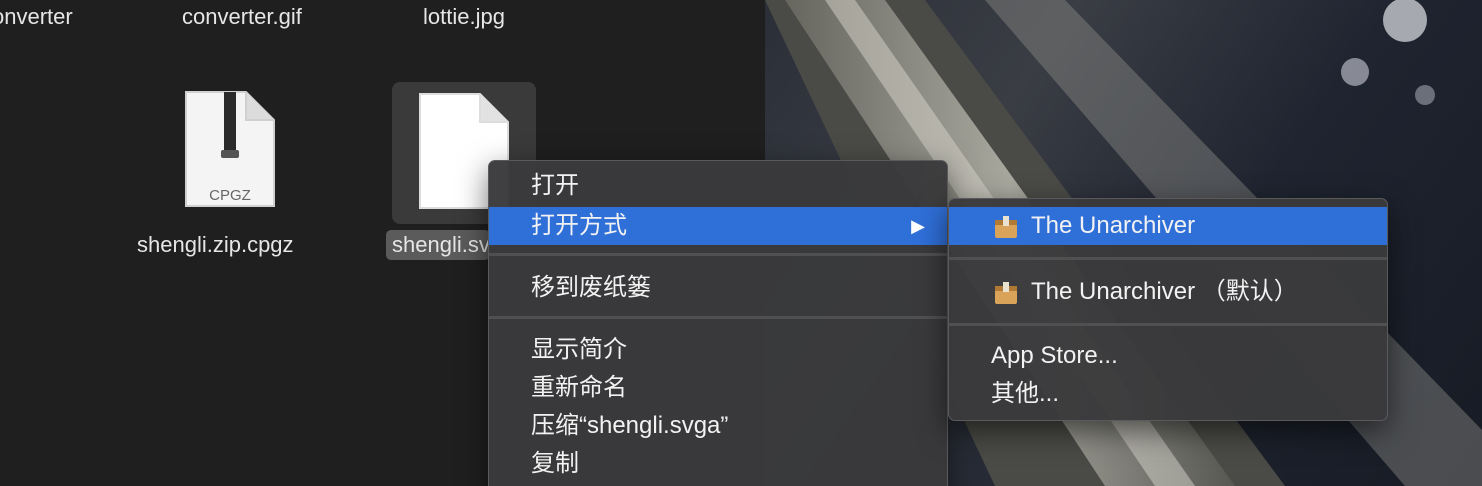 The image size is (1482, 486). I want to click on submenu-item-unarchiver: The Unarchiver, so click(1168, 226).